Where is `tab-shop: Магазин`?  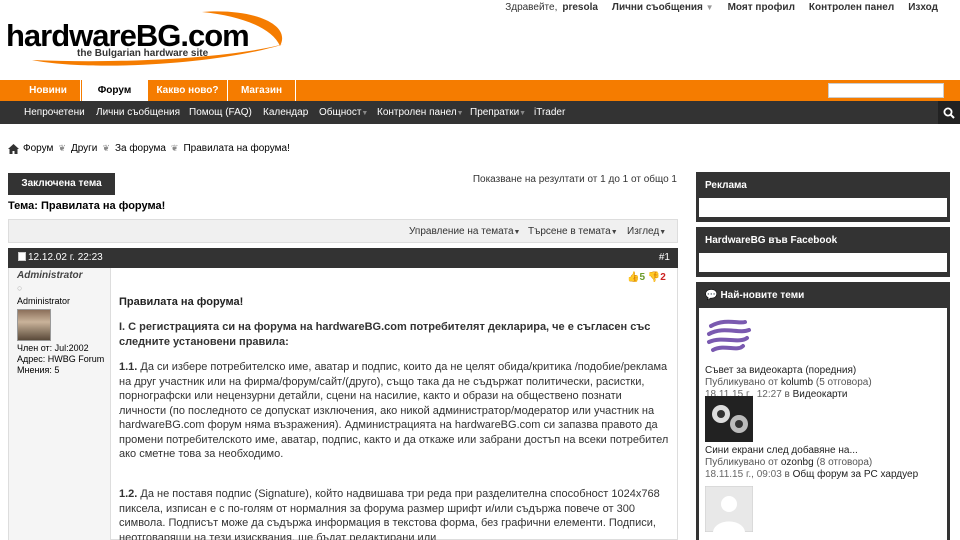
tab-shop: Магазин is located at coordinates (262, 90).